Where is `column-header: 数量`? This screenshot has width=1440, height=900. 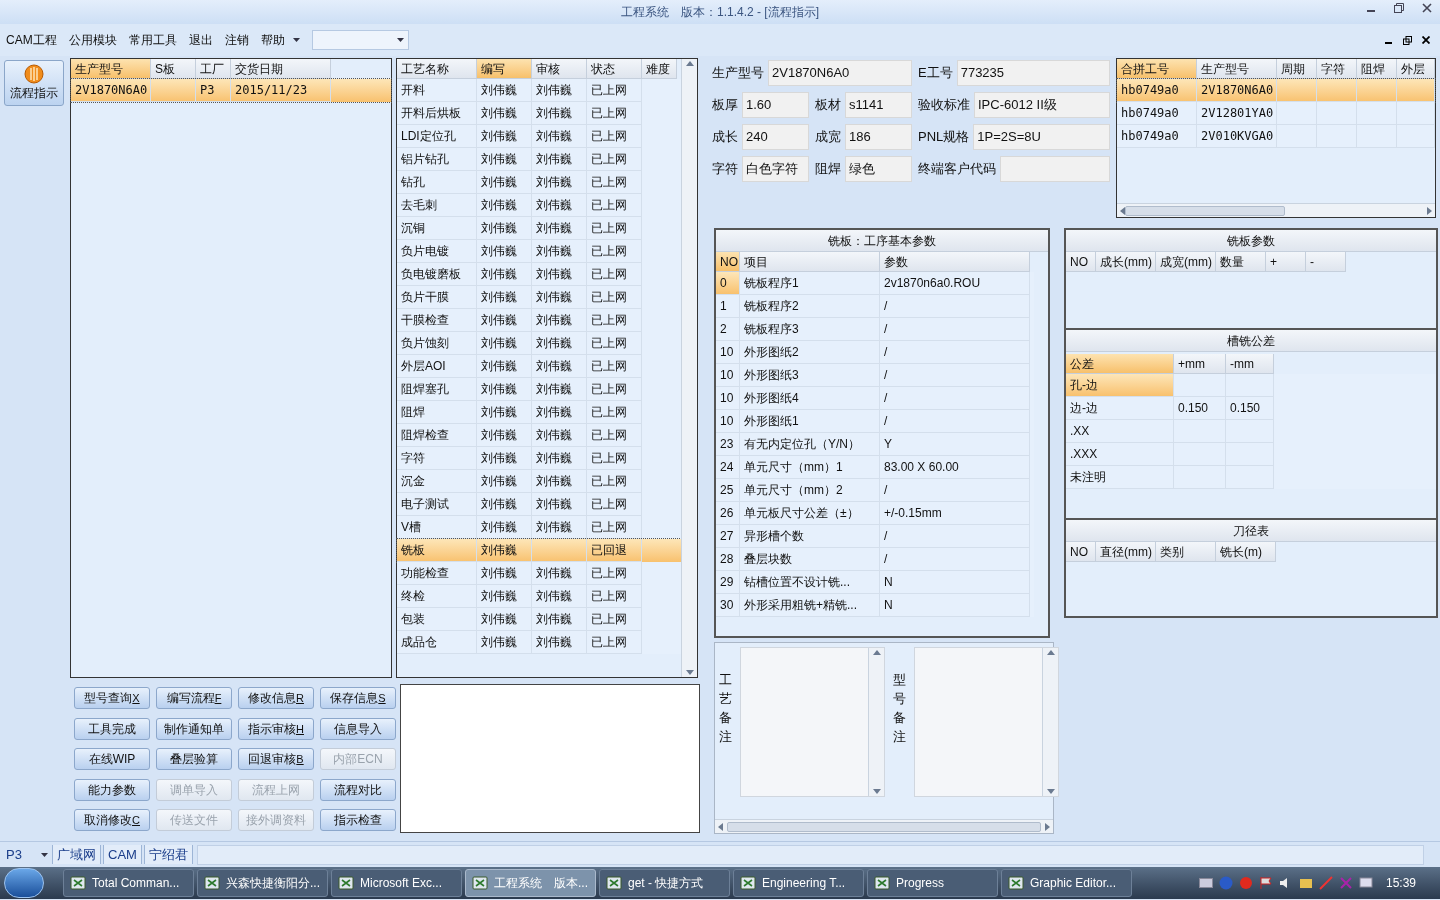 column-header: 数量 is located at coordinates (1241, 262).